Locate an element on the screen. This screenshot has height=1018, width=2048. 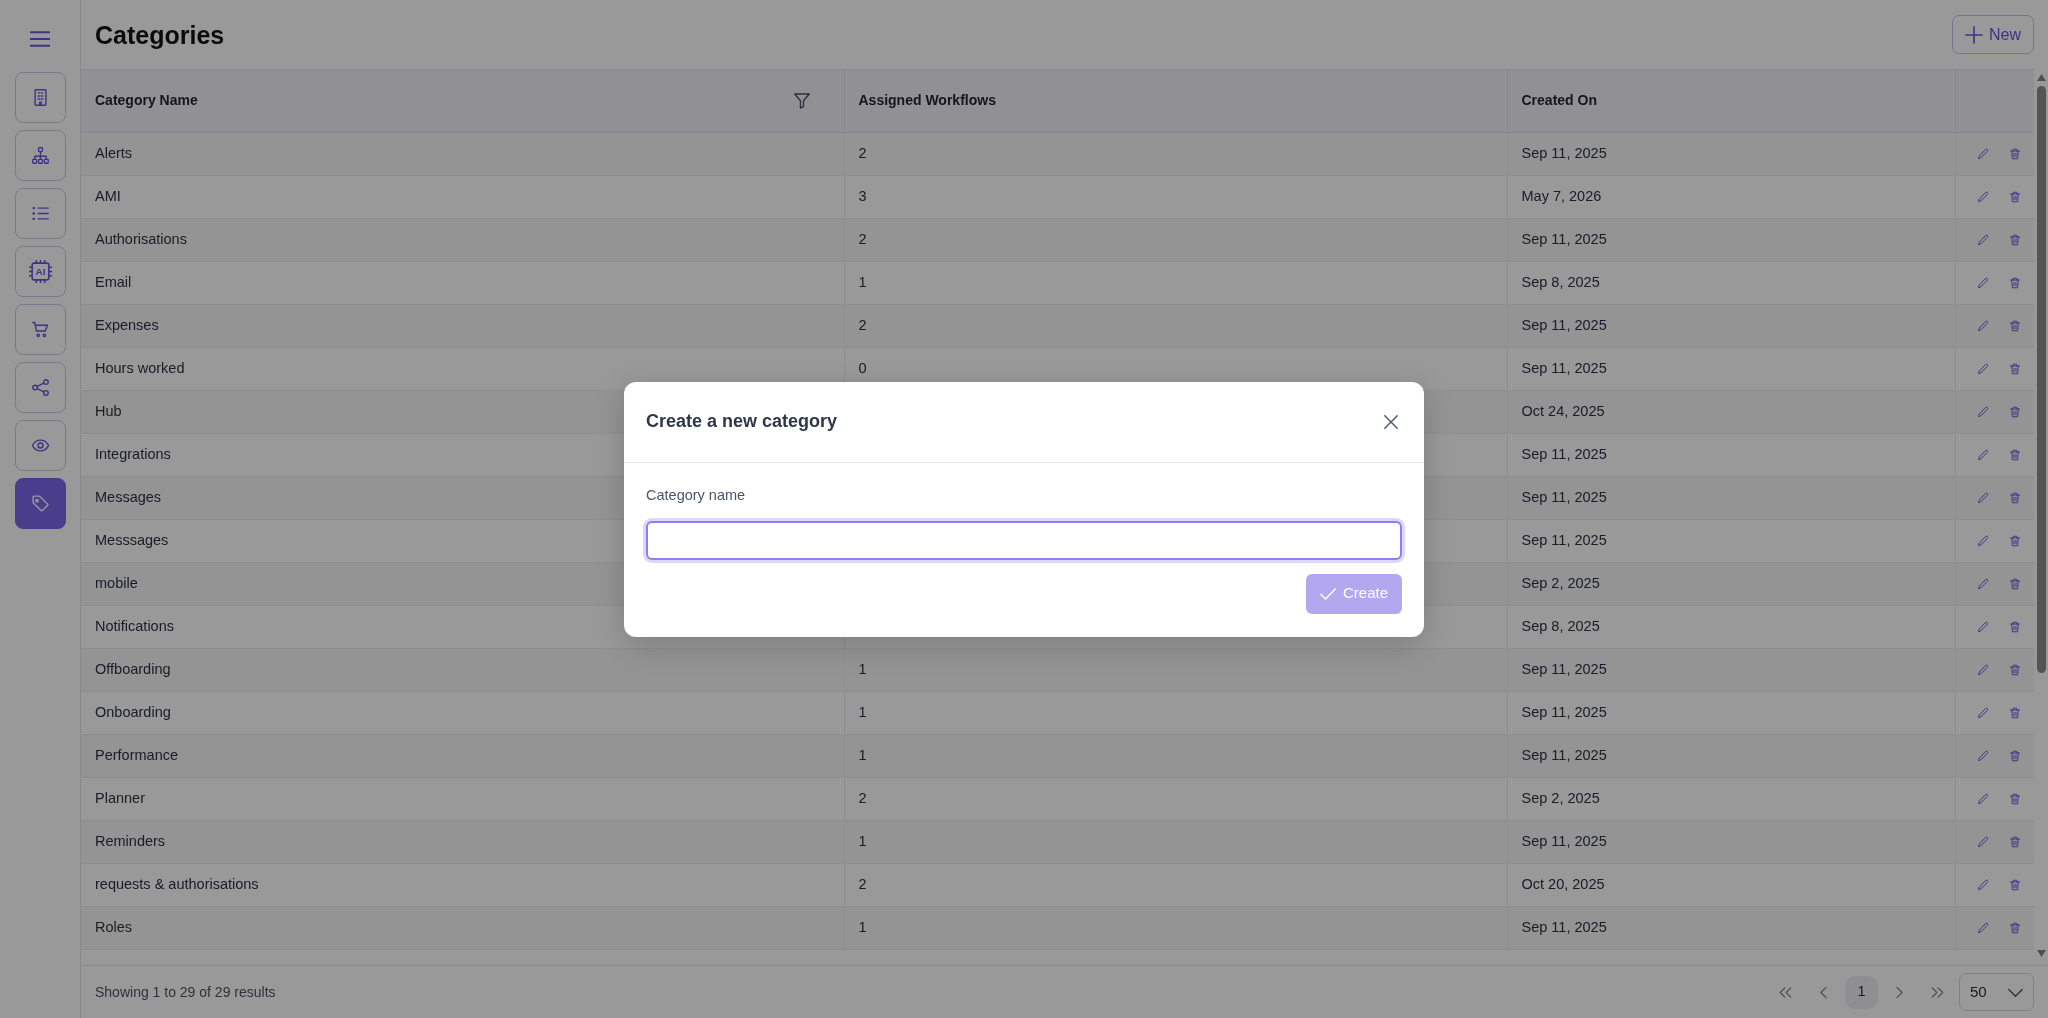
tag-icon is located at coordinates (40, 503).